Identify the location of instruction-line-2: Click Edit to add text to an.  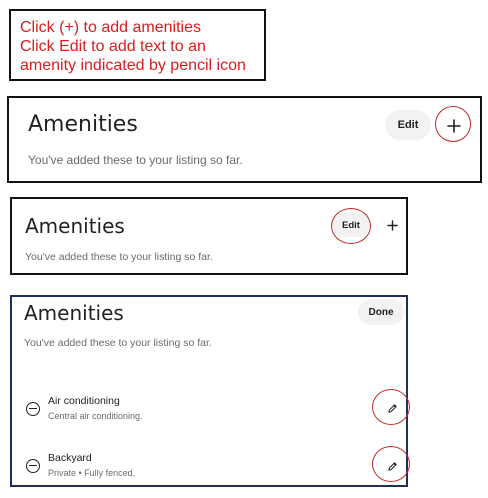
(113, 46).